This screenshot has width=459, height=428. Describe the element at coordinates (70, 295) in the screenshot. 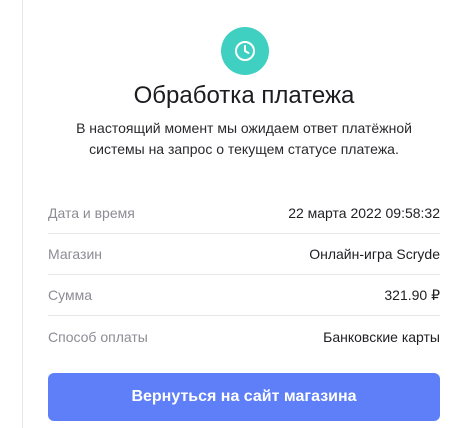

I see `detail-label: Сумма` at that location.